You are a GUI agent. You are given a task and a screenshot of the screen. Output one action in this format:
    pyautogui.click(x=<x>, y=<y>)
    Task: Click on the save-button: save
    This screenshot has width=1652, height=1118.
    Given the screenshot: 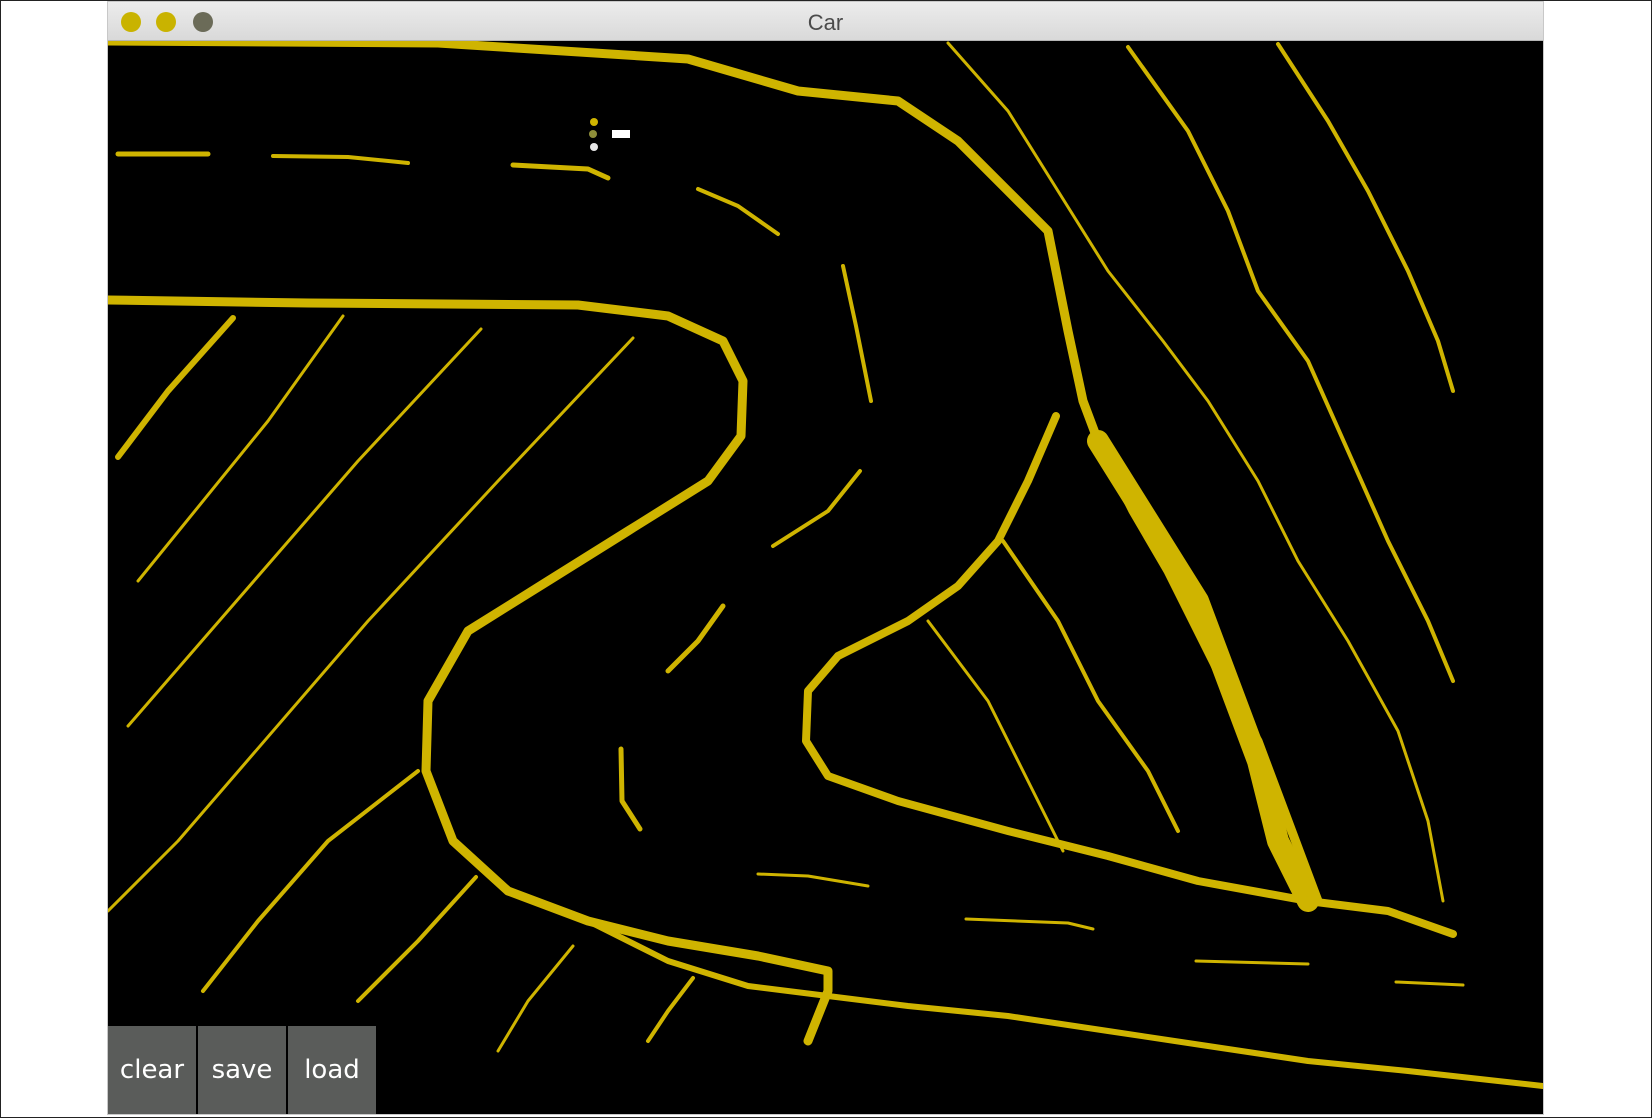 What is the action you would take?
    pyautogui.click(x=242, y=1070)
    